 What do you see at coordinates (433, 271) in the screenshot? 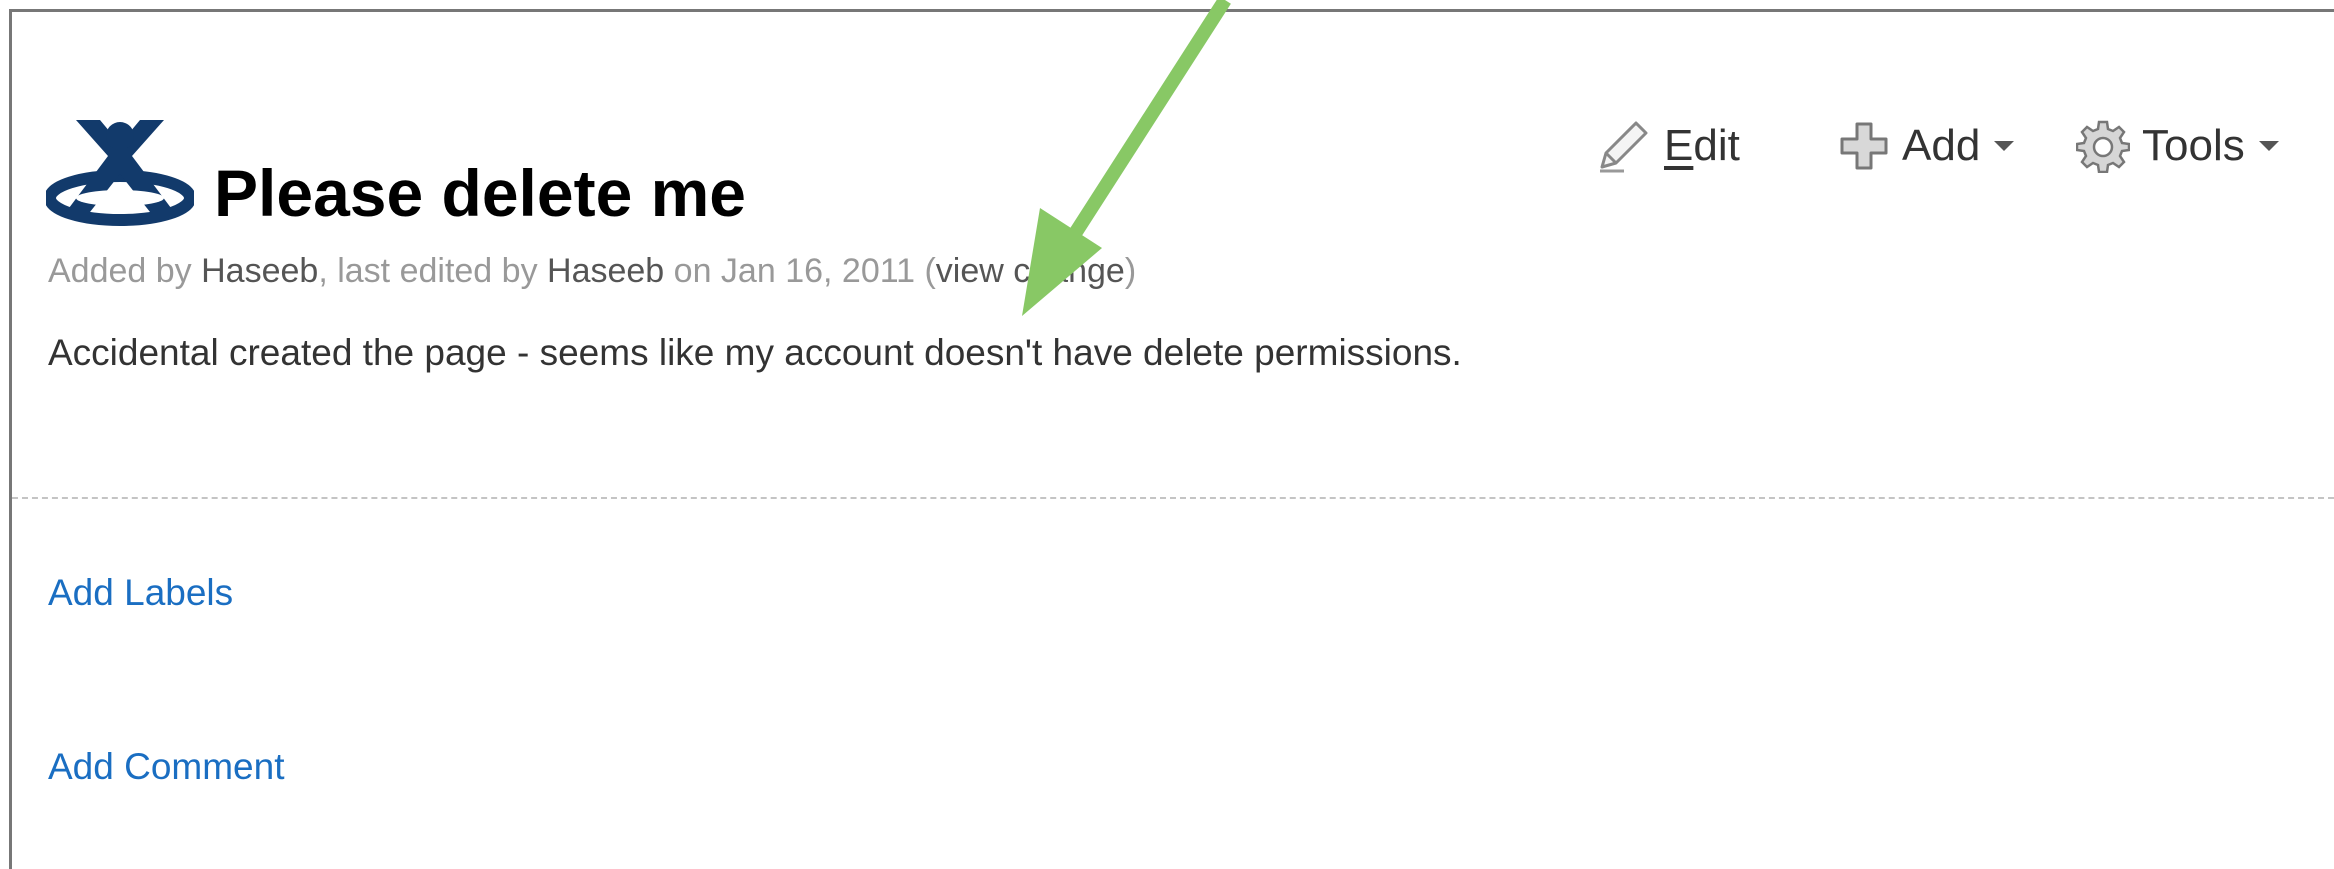
I see `byline-edited-prefix: , last edited by` at bounding box center [433, 271].